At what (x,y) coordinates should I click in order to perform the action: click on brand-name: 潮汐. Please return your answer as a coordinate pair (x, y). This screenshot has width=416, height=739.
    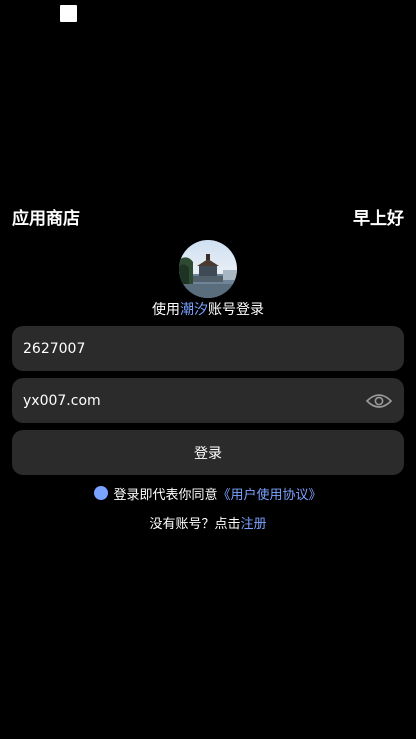
    Looking at the image, I should click on (194, 310).